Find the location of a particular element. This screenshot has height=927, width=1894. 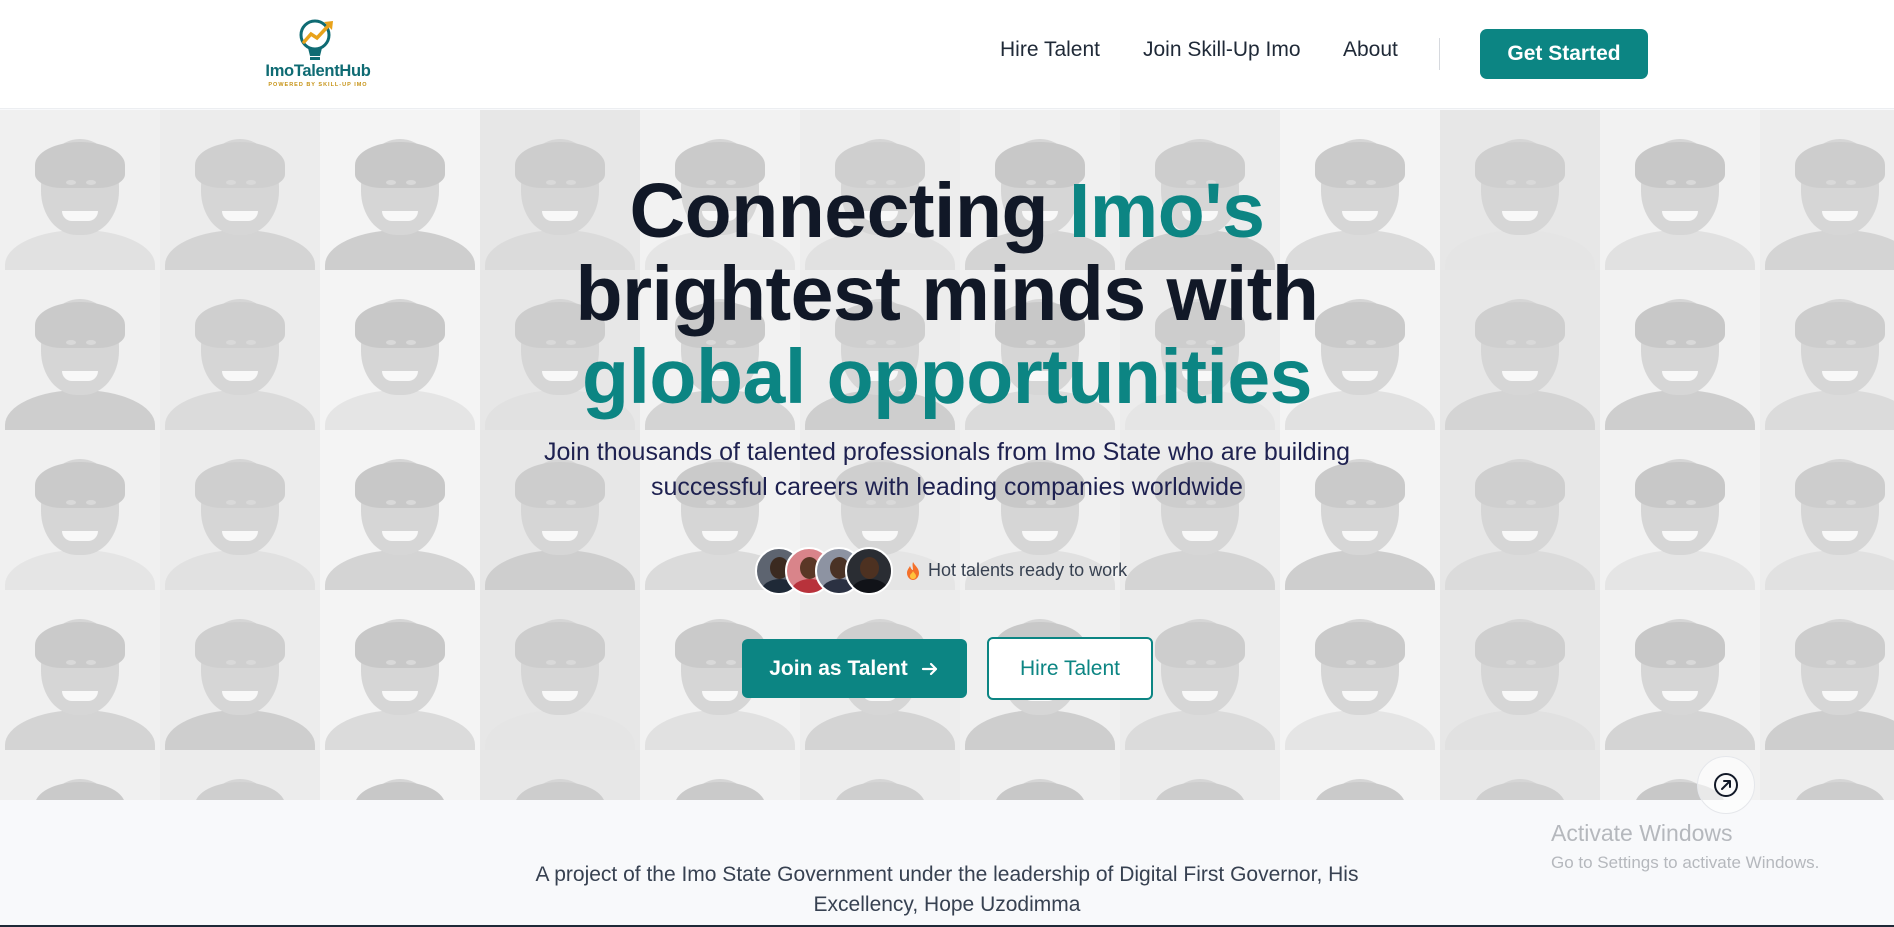

hero-title-accent-imos: Imo's is located at coordinates (1166, 211).